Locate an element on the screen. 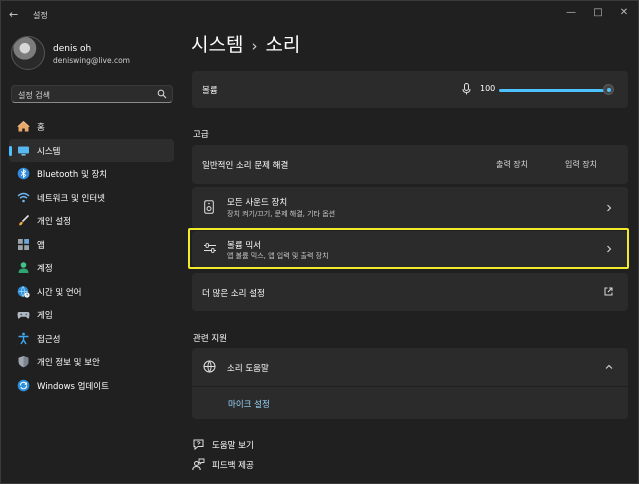 This screenshot has width=639, height=484. troubleshoot-label: 일반적인 소리 문제 해결 is located at coordinates (245, 166).